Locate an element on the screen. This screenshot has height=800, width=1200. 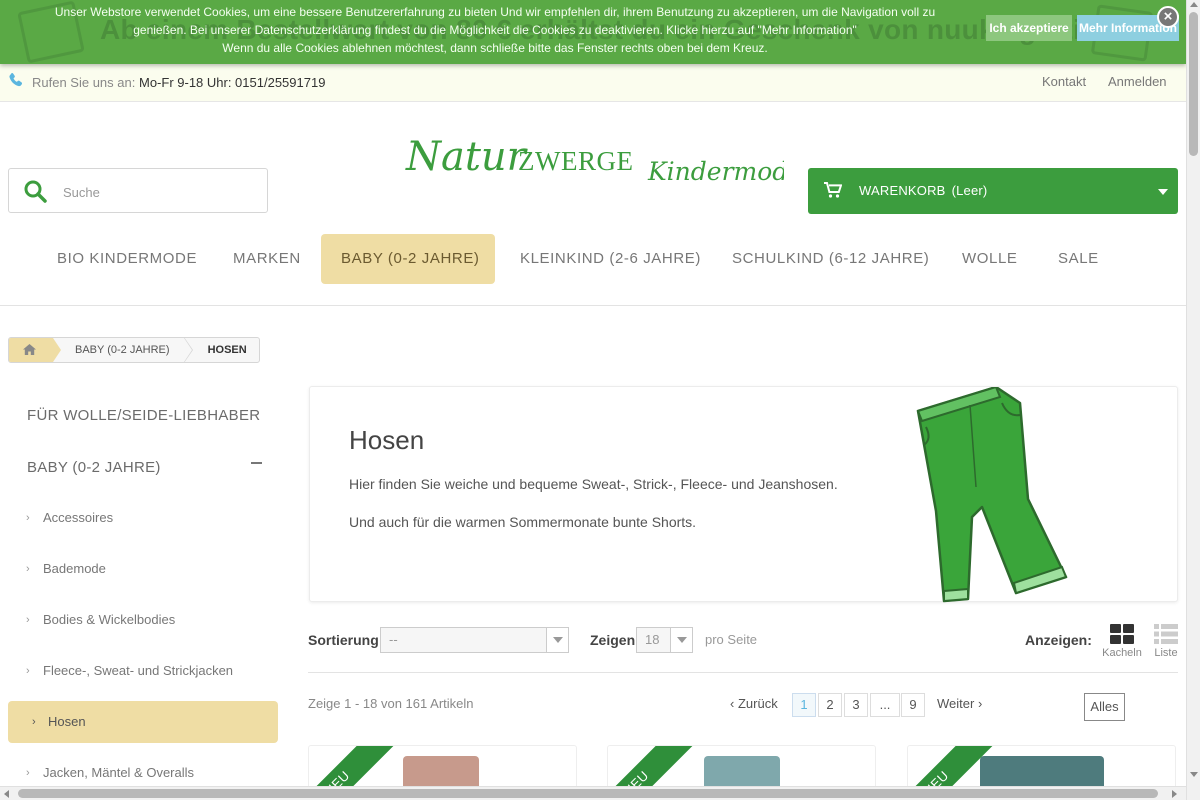
login-link: Anmelden is located at coordinates (1137, 81).